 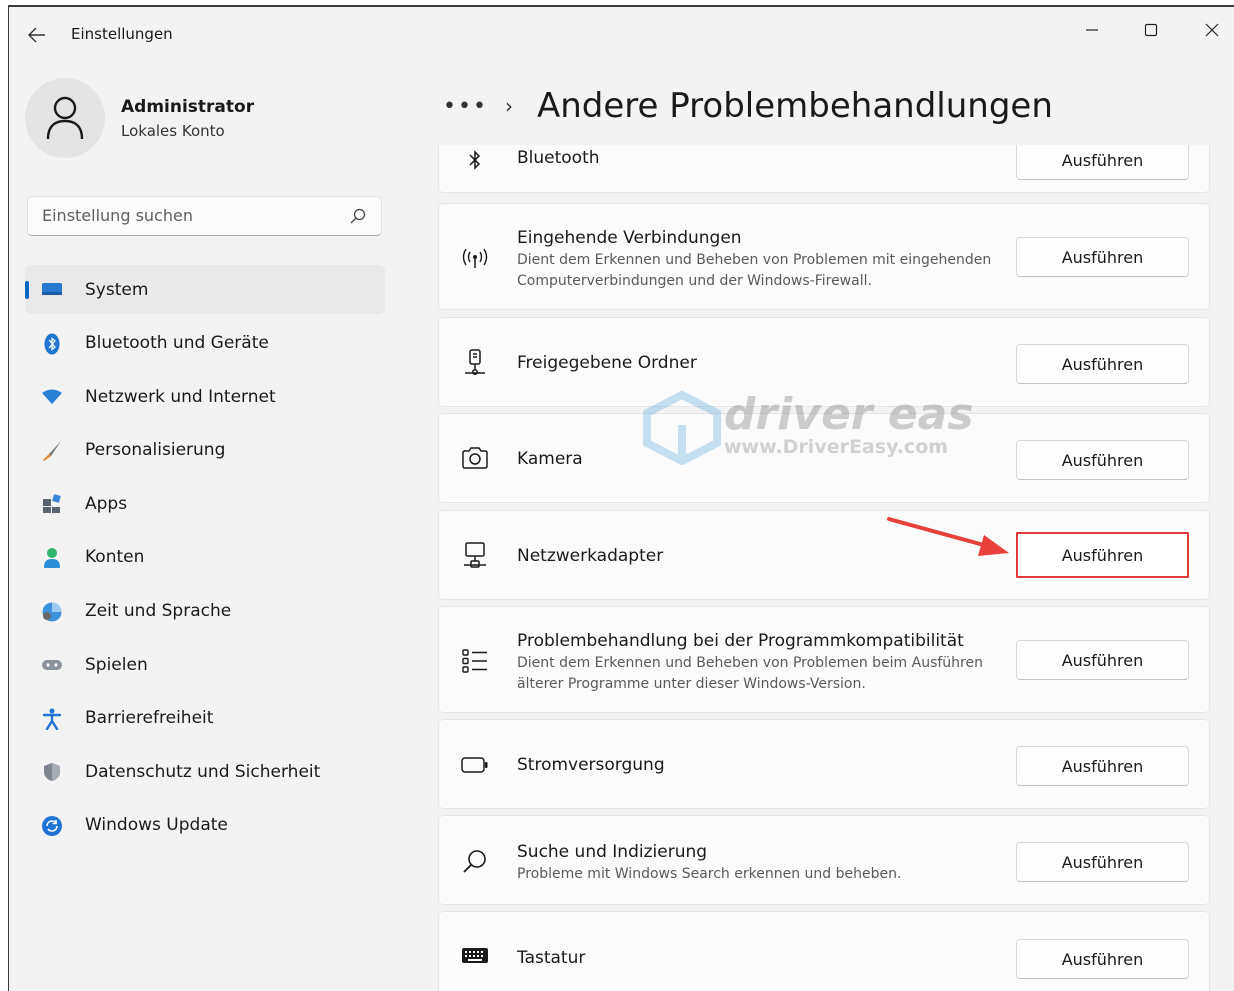 I want to click on sidebar-item-accessibility: Barrierefreiheit, so click(x=205, y=718).